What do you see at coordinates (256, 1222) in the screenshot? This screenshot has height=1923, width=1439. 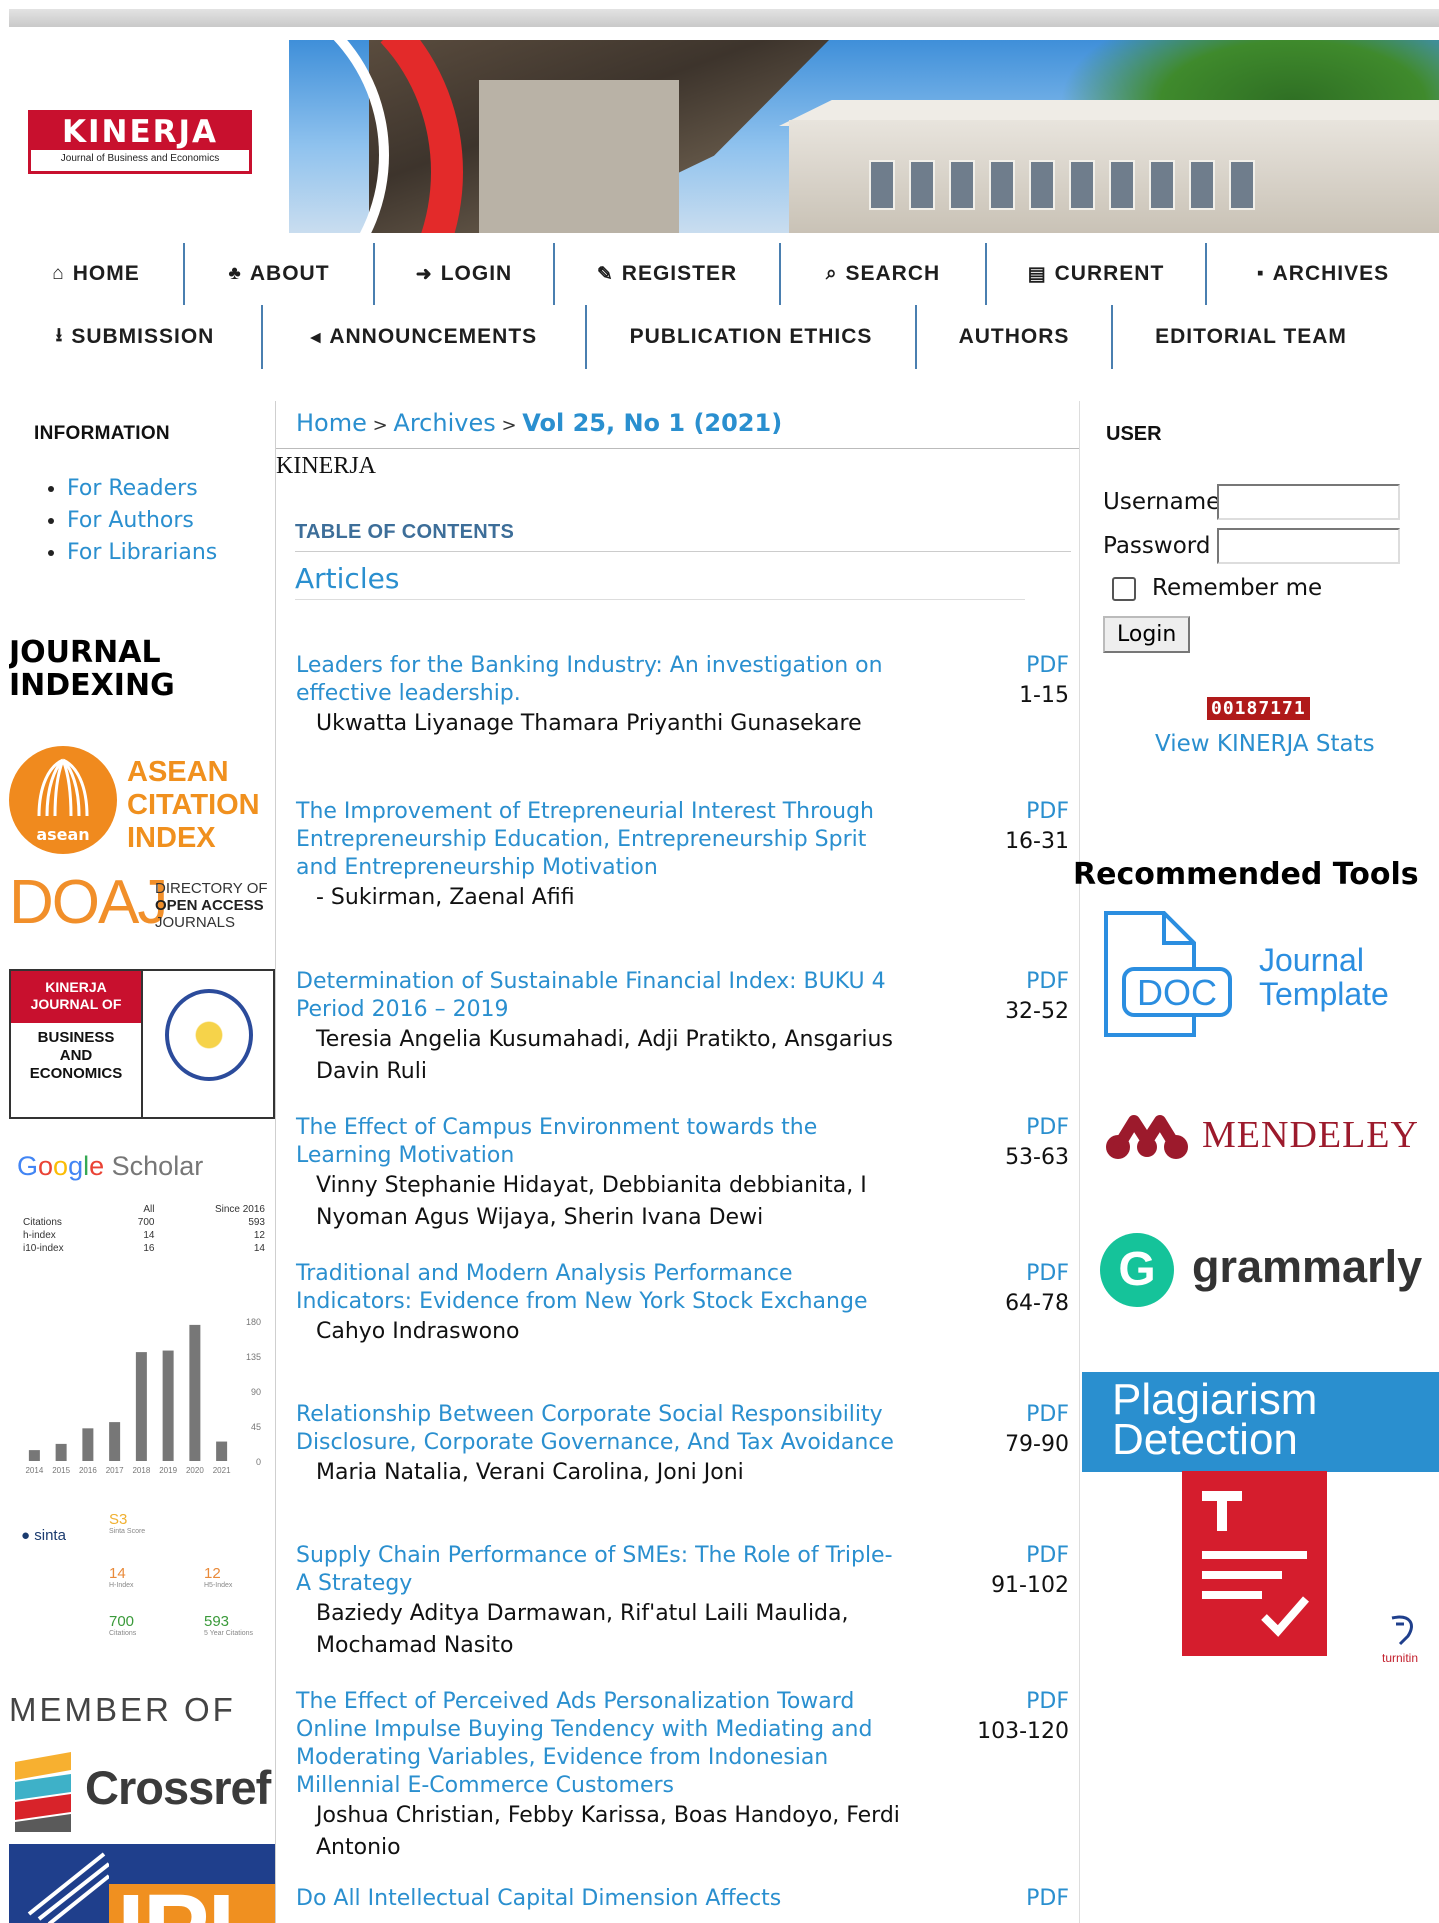 I see `table-cell: 593` at bounding box center [256, 1222].